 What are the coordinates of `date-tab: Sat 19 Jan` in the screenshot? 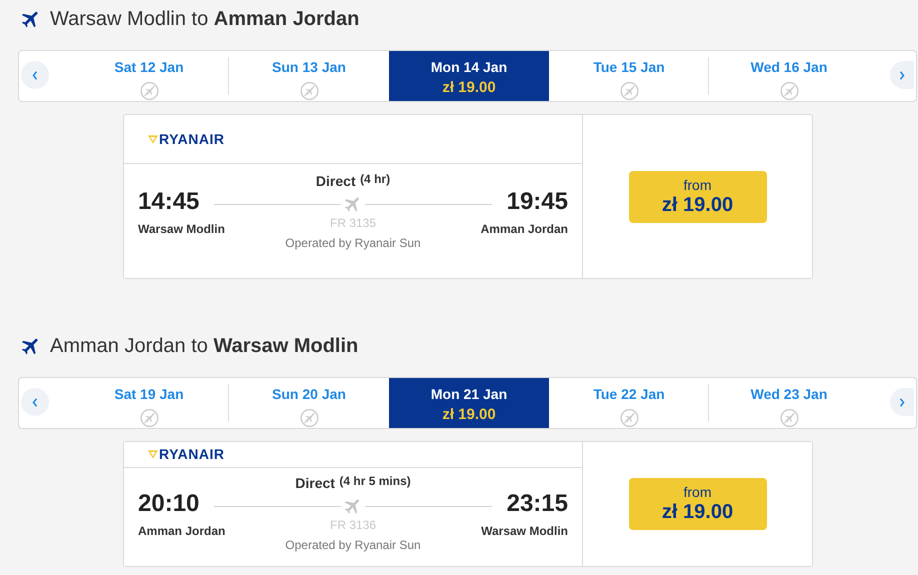 It's located at (149, 403).